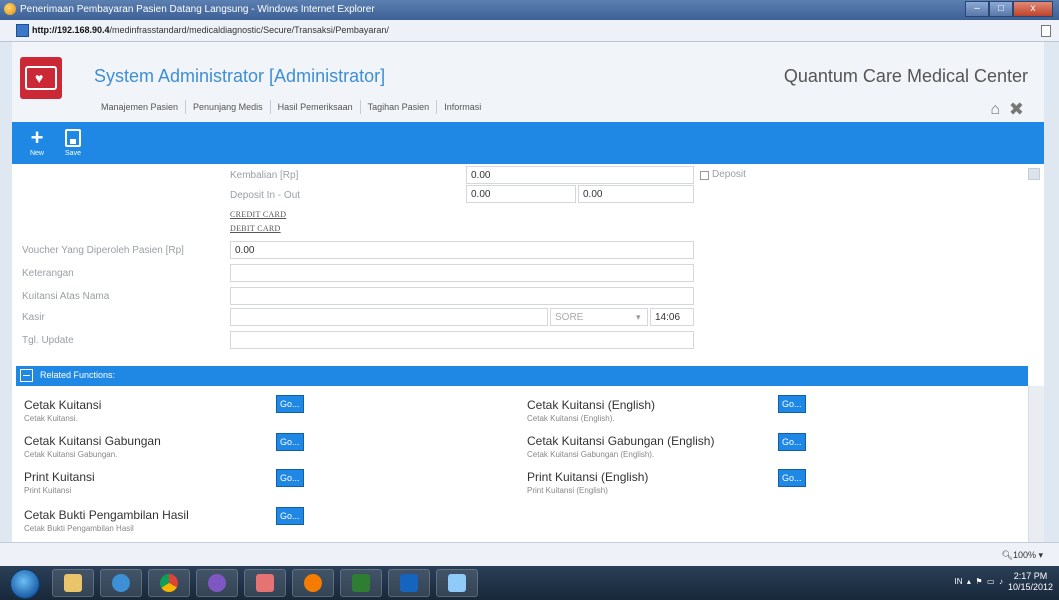  Describe the element at coordinates (48, 273) in the screenshot. I see `keterangan-label: Keterangan` at that location.